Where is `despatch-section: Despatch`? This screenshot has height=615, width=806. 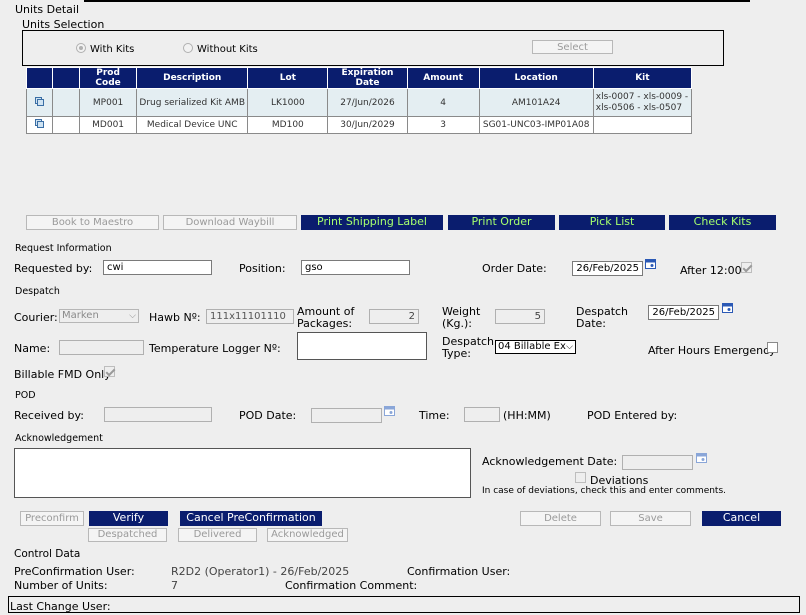
despatch-section: Despatch is located at coordinates (37, 291).